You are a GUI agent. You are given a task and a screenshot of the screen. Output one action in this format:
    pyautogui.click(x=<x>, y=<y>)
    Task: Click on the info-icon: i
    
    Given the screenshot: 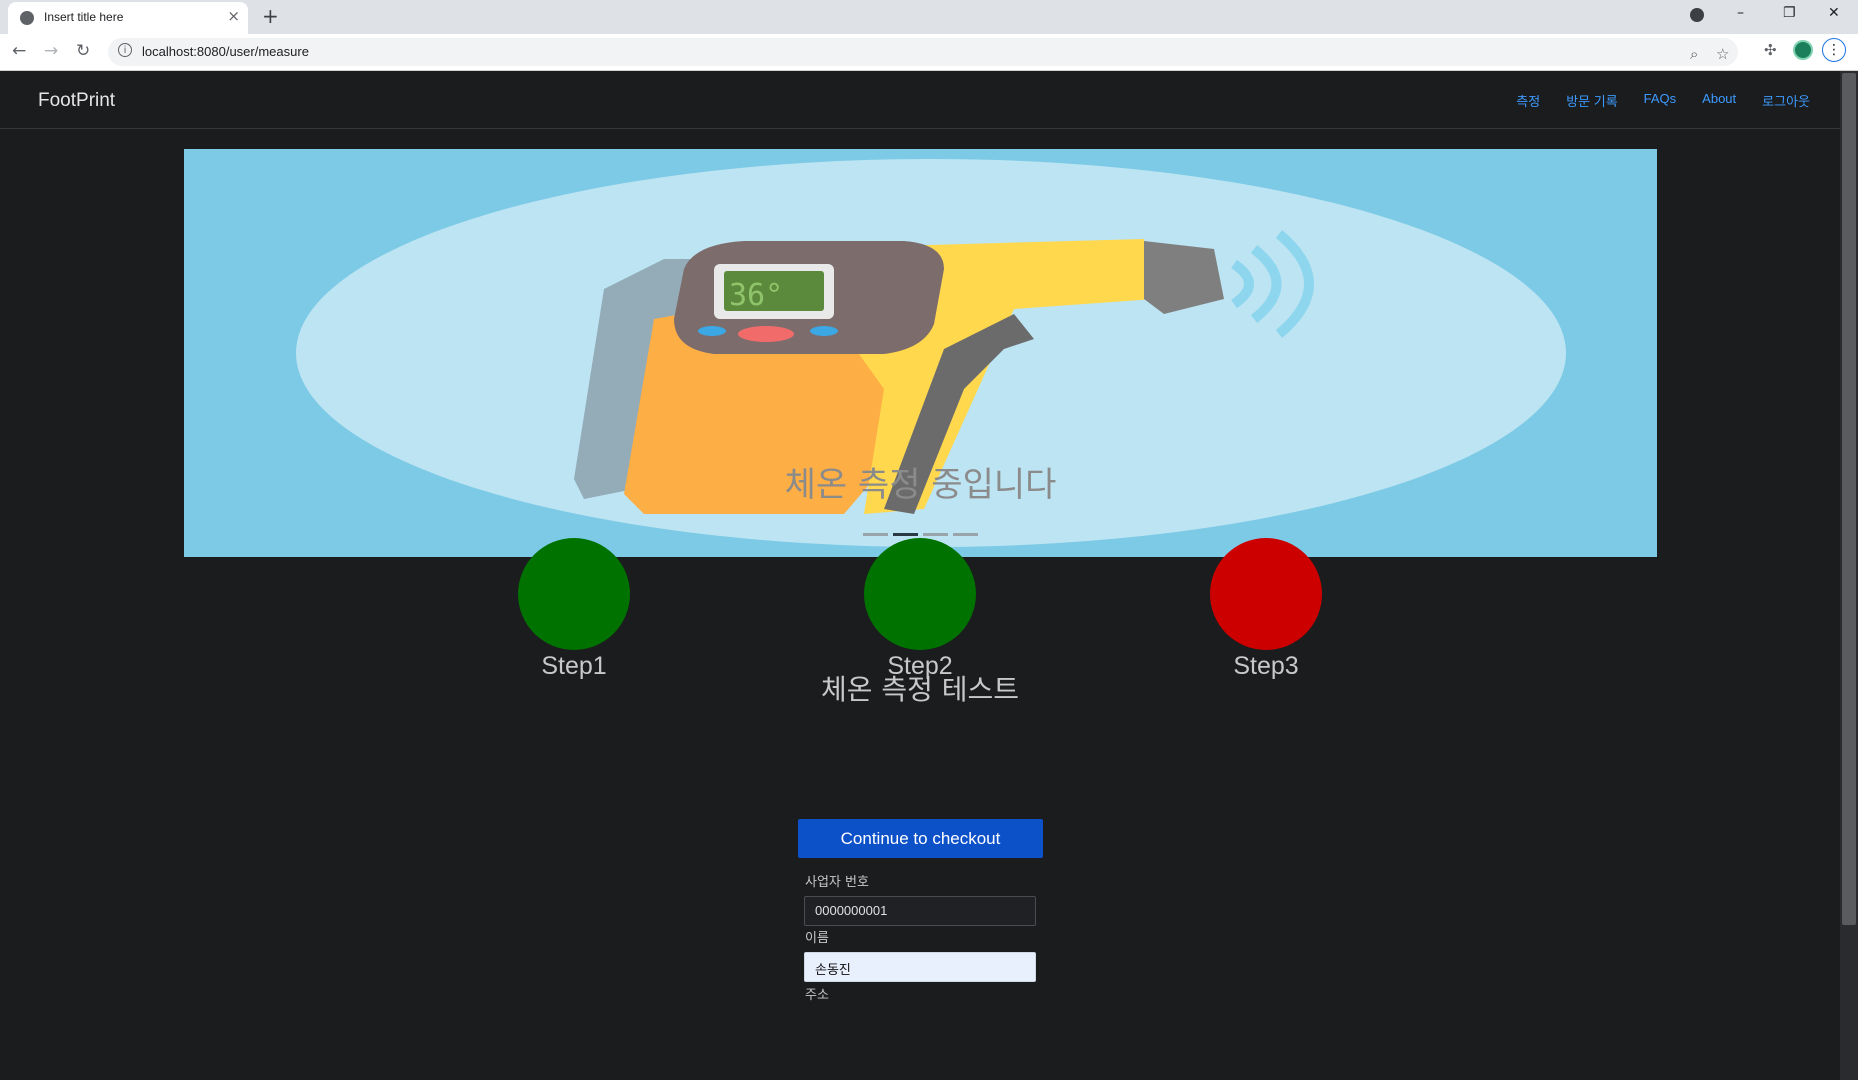 What is the action you would take?
    pyautogui.click(x=125, y=50)
    